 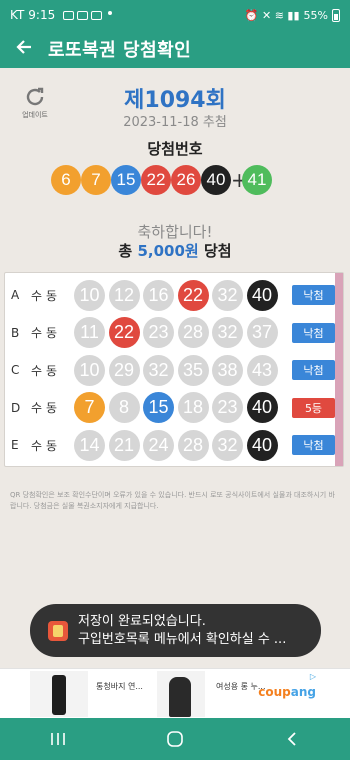 I want to click on signal-icons: ⏰ ✕ ≋ ▮▮, so click(x=272, y=15).